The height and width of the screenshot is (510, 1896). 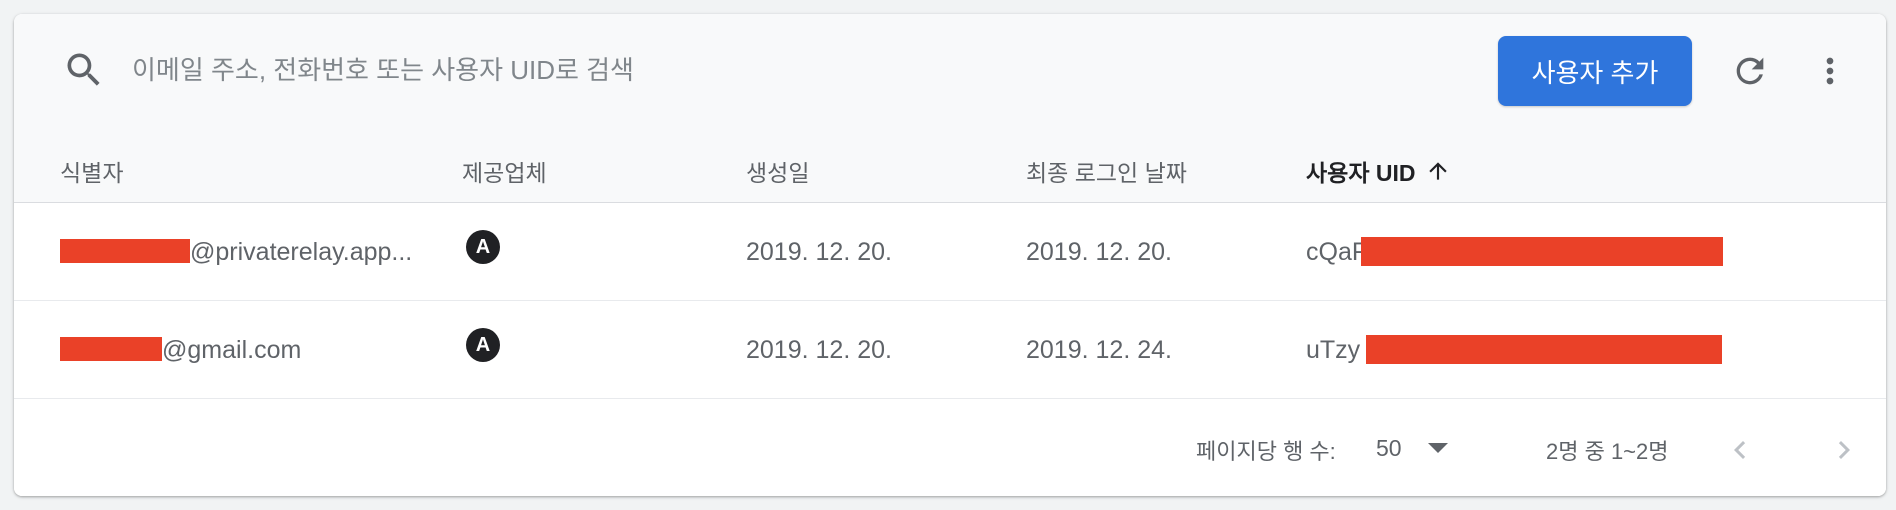 What do you see at coordinates (682, 70) in the screenshot?
I see `search-input` at bounding box center [682, 70].